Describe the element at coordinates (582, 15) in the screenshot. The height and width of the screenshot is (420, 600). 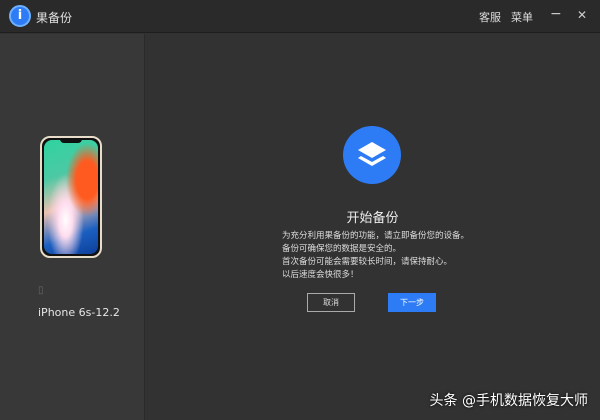
I see `close-icon: ✕` at that location.